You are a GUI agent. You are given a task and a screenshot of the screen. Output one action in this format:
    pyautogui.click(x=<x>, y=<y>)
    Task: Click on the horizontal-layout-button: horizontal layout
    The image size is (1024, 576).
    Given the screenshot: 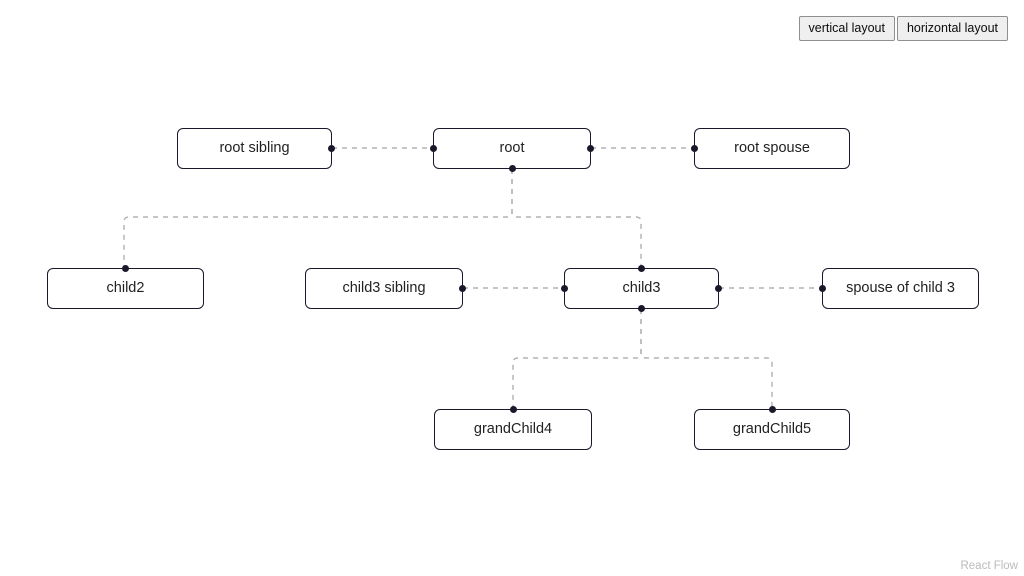 What is the action you would take?
    pyautogui.click(x=952, y=28)
    